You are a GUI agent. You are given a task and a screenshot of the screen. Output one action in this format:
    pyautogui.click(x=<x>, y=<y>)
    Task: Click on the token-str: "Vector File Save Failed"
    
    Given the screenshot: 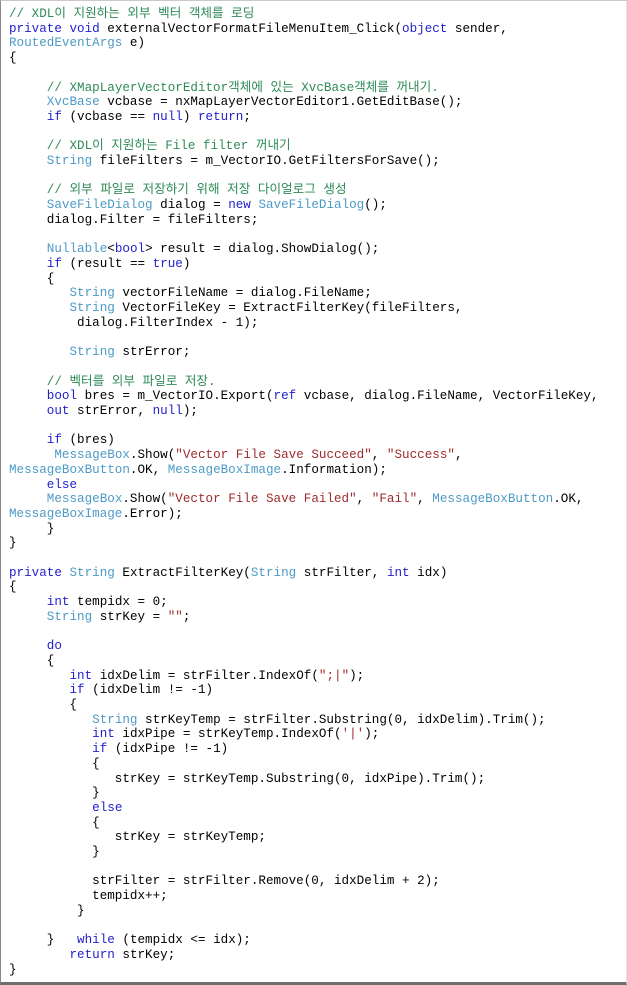 What is the action you would take?
    pyautogui.click(x=262, y=499)
    